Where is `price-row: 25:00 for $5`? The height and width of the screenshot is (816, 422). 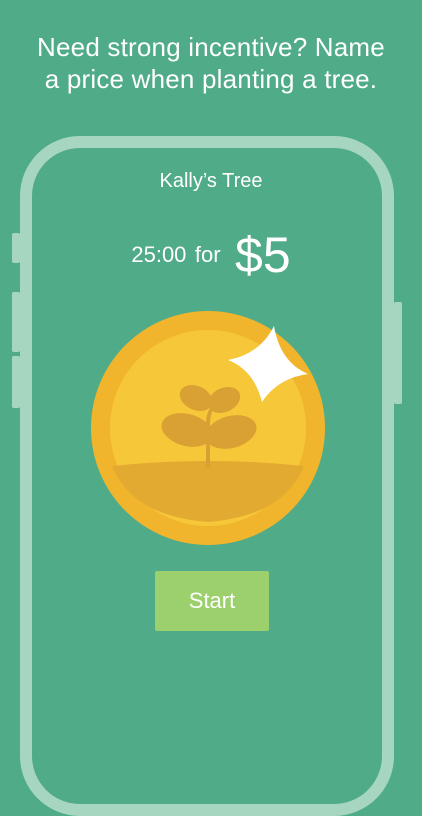
price-row: 25:00 for $5 is located at coordinates (211, 255).